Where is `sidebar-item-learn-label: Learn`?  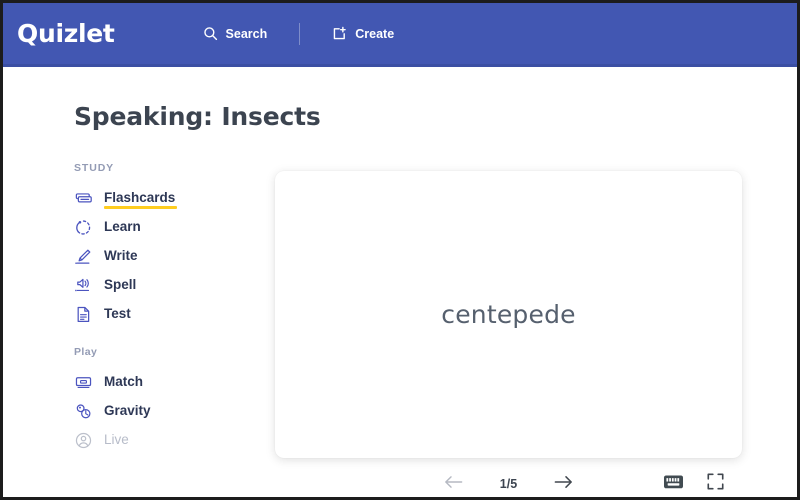 sidebar-item-learn-label: Learn is located at coordinates (122, 226).